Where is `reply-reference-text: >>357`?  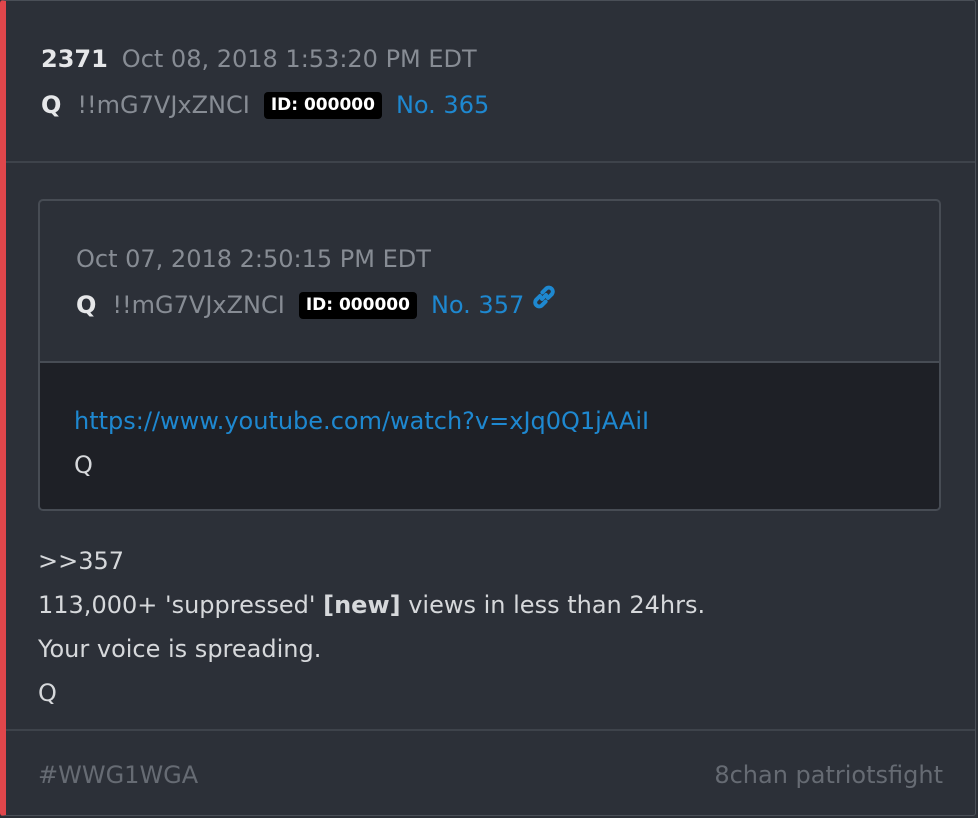 reply-reference-text: >>357 is located at coordinates (81, 561).